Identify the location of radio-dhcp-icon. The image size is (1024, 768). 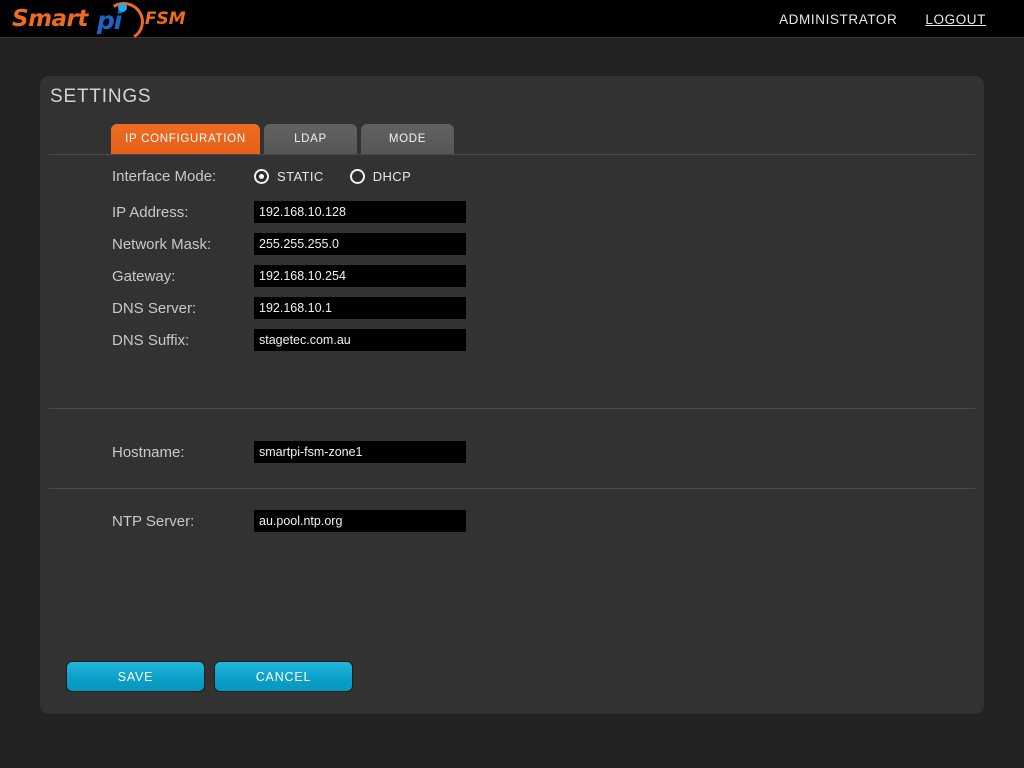
(357, 176).